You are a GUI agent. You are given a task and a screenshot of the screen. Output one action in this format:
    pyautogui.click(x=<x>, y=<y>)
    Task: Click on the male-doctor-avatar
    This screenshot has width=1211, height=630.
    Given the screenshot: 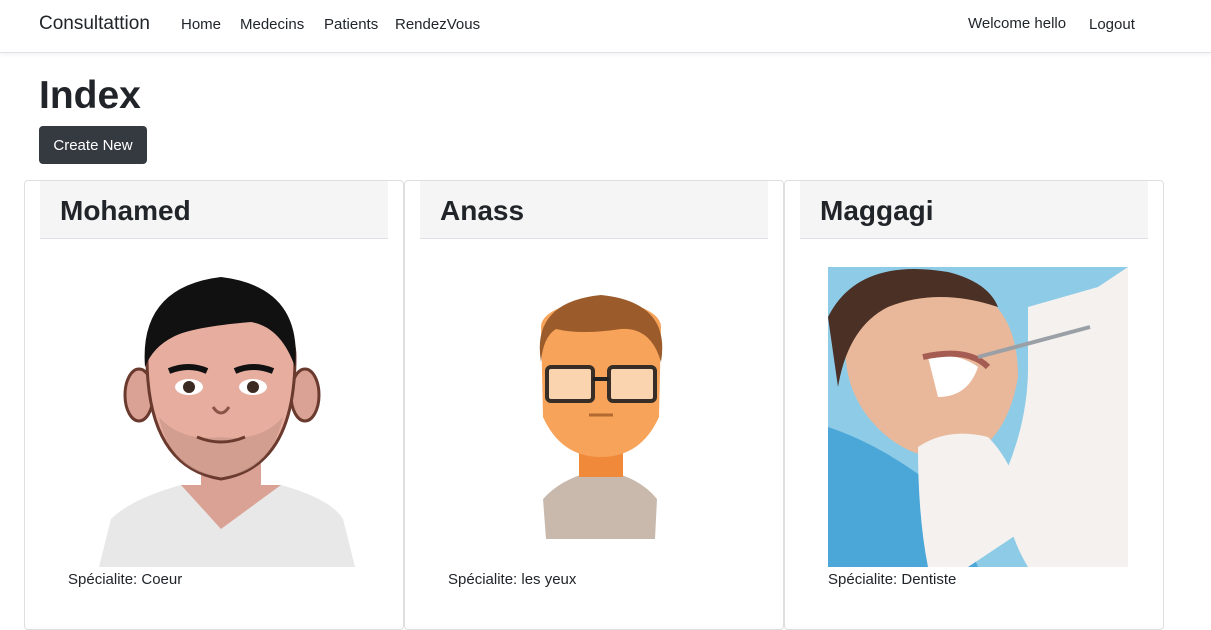 What is the action you would take?
    pyautogui.click(x=231, y=417)
    